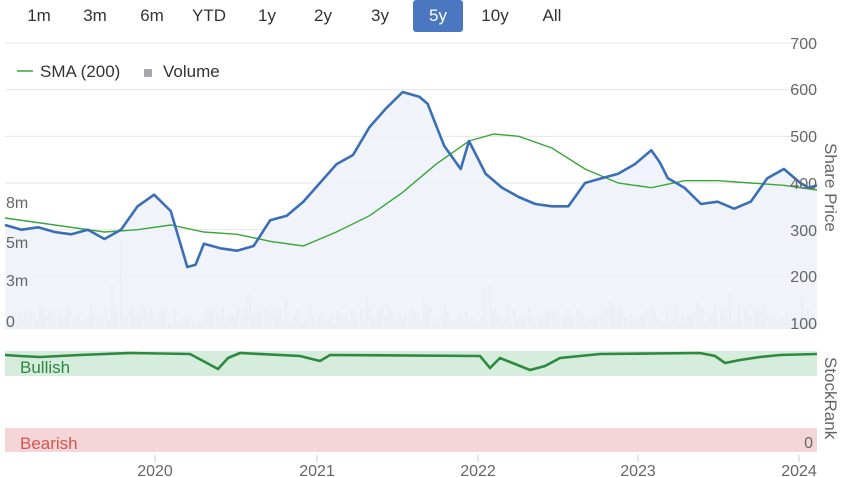 The width and height of the screenshot is (848, 477). I want to click on price-tick: 500, so click(803, 137).